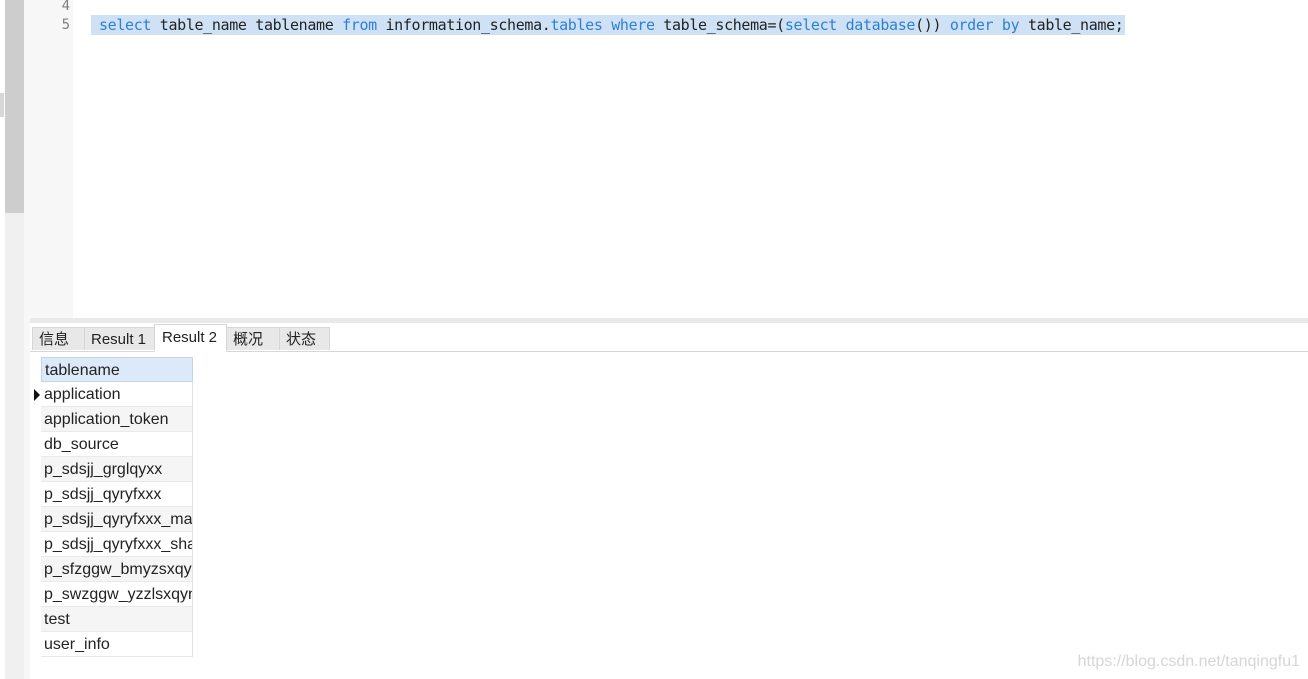 The width and height of the screenshot is (1308, 679). I want to click on table-cell: p_sdsjj_qyryfxxx_mai, so click(117, 519).